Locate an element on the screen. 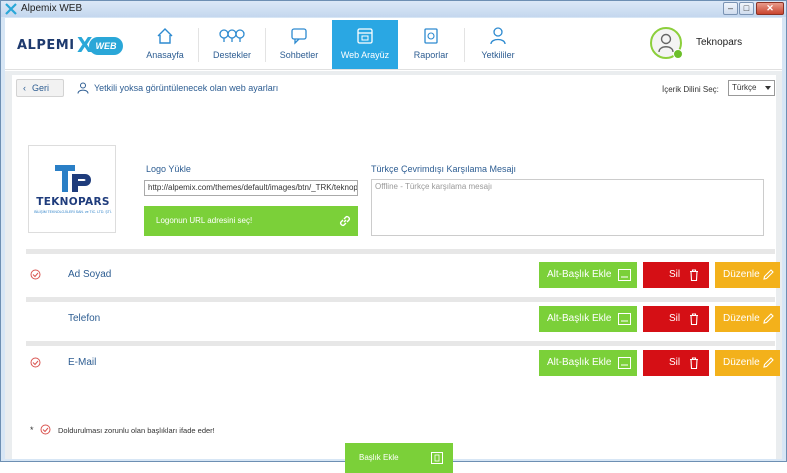 The width and height of the screenshot is (787, 473). field-row-telefon: Telefon Alt-Başlık Ekle Sil Düzenle is located at coordinates (403, 319).